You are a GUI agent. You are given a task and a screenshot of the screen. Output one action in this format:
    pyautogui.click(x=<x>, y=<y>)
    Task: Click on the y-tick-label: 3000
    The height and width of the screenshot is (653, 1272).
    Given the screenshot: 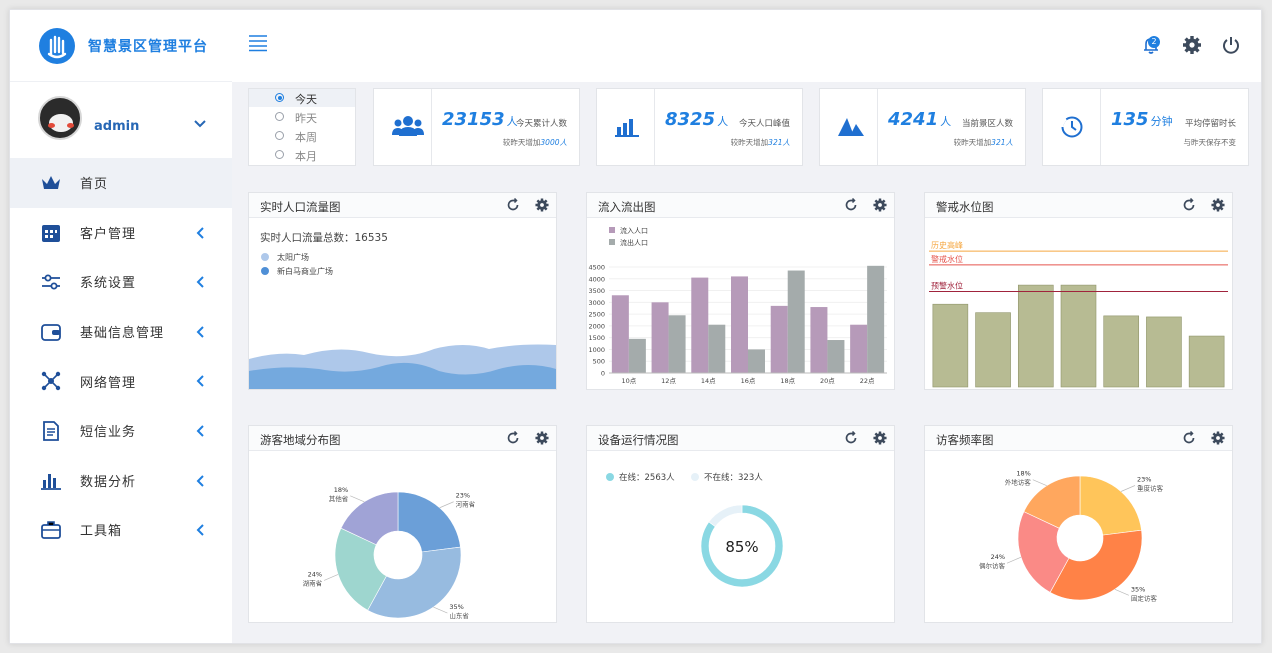 What is the action you would take?
    pyautogui.click(x=596, y=303)
    